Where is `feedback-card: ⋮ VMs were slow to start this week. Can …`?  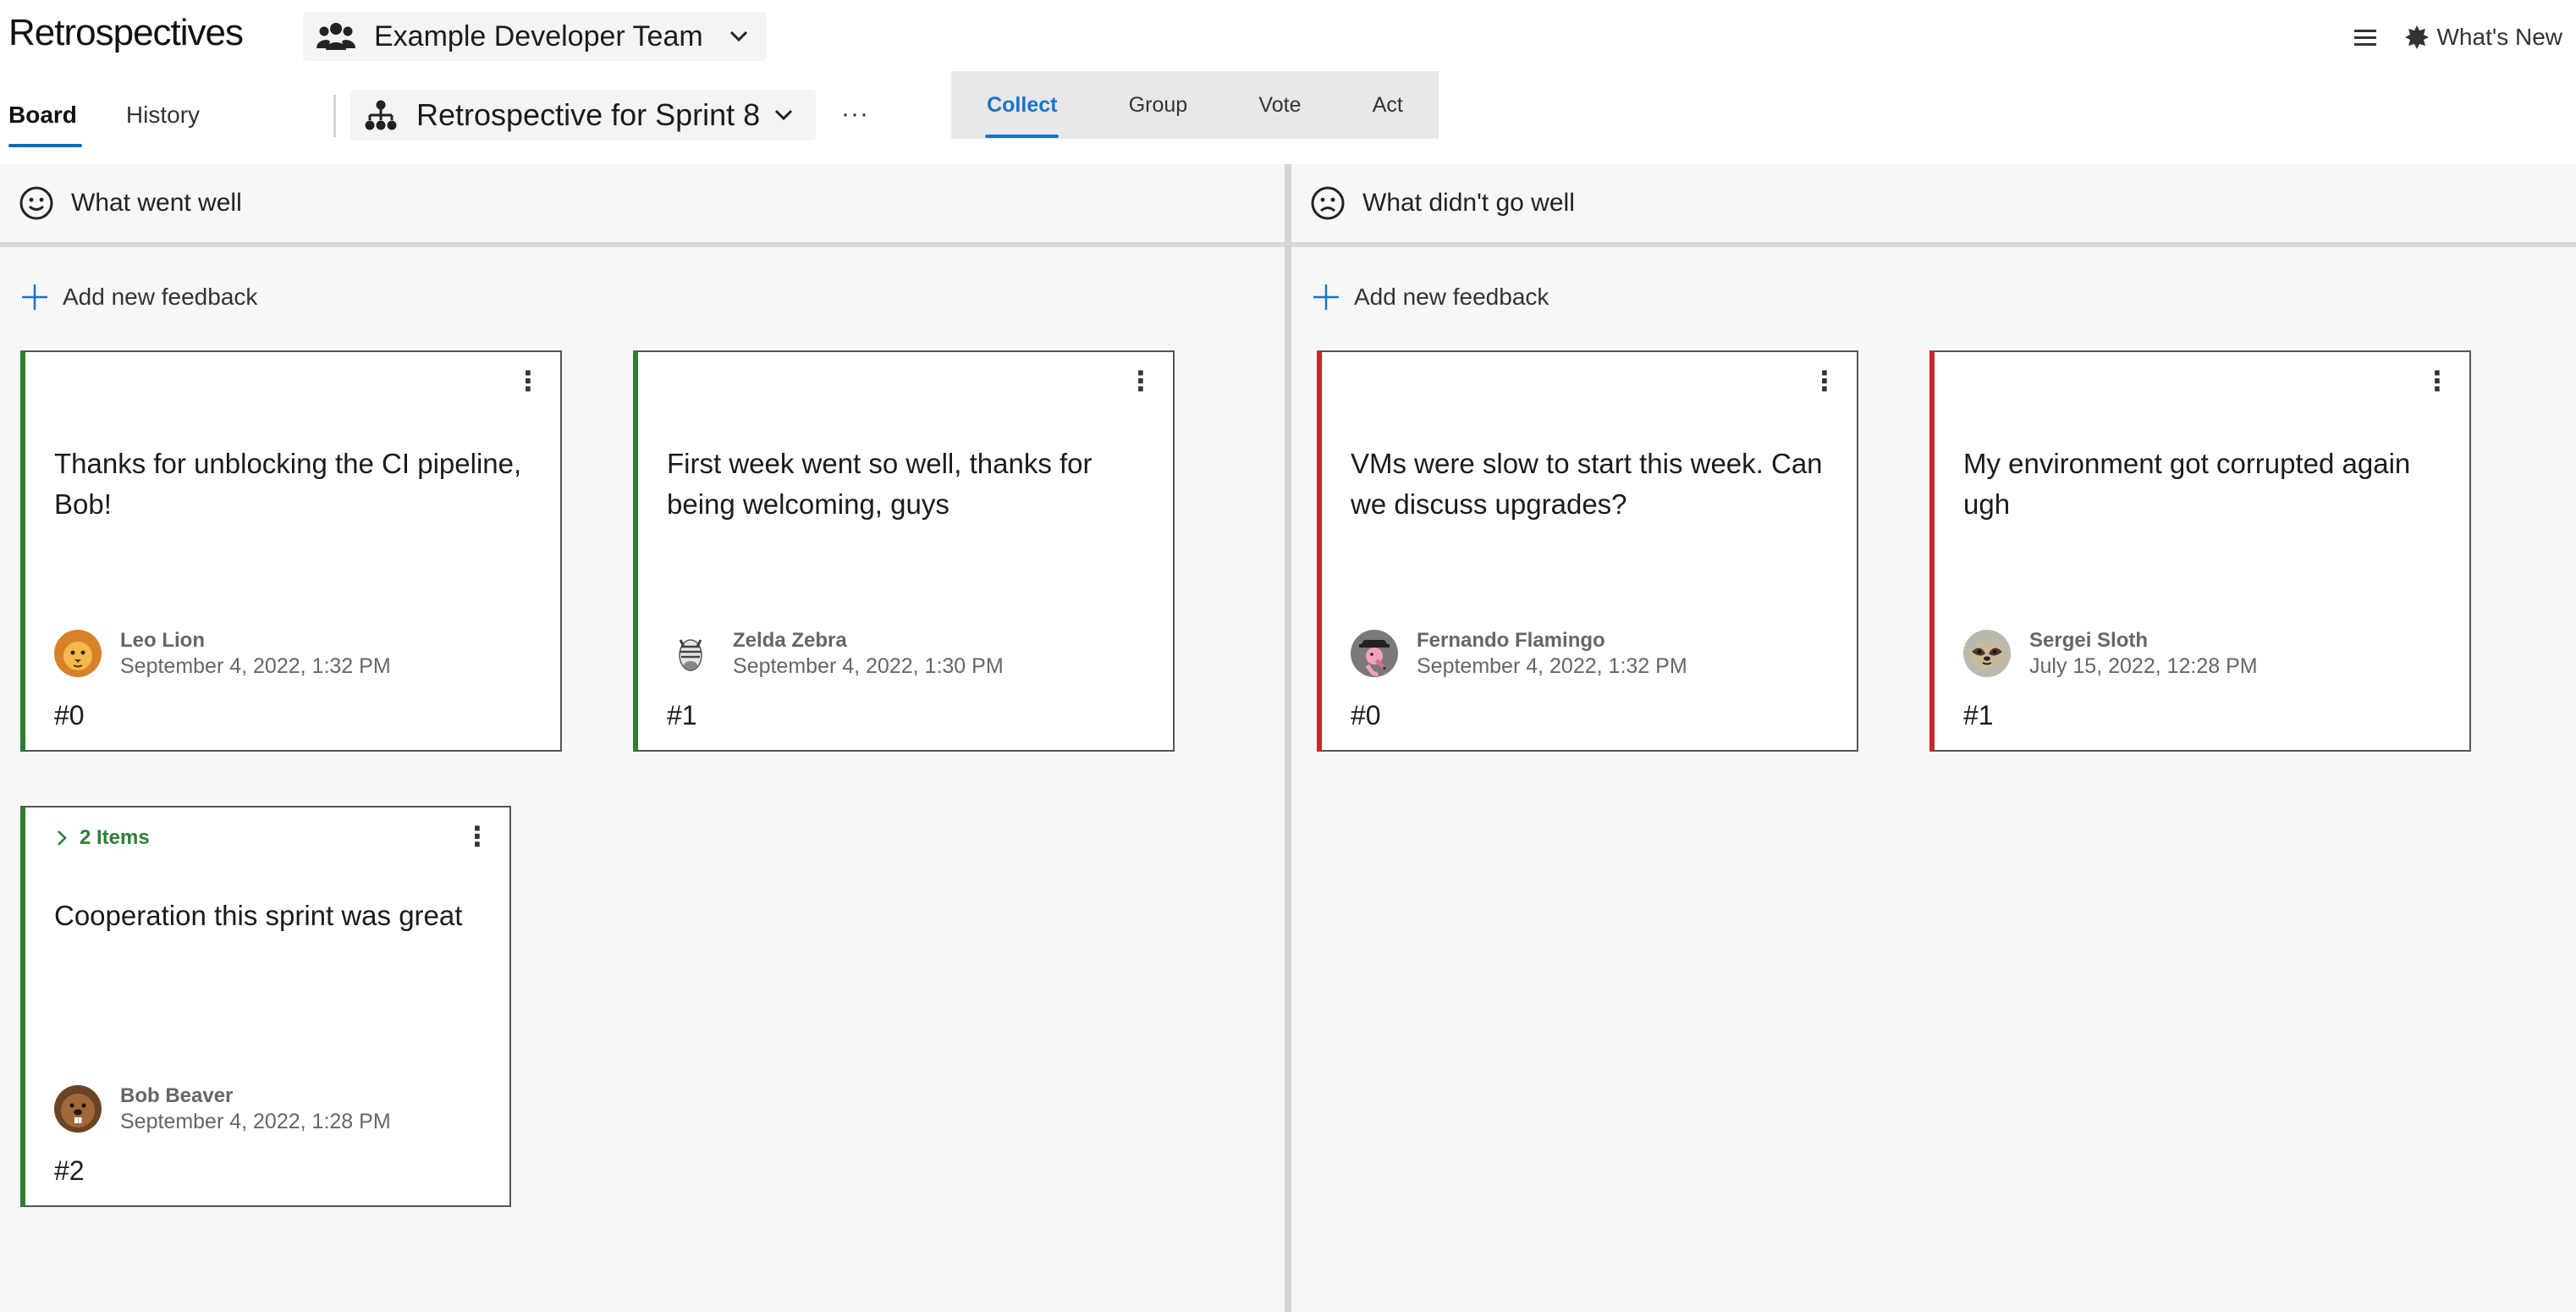 feedback-card: ⋮ VMs were slow to start this week. Can … is located at coordinates (1587, 551).